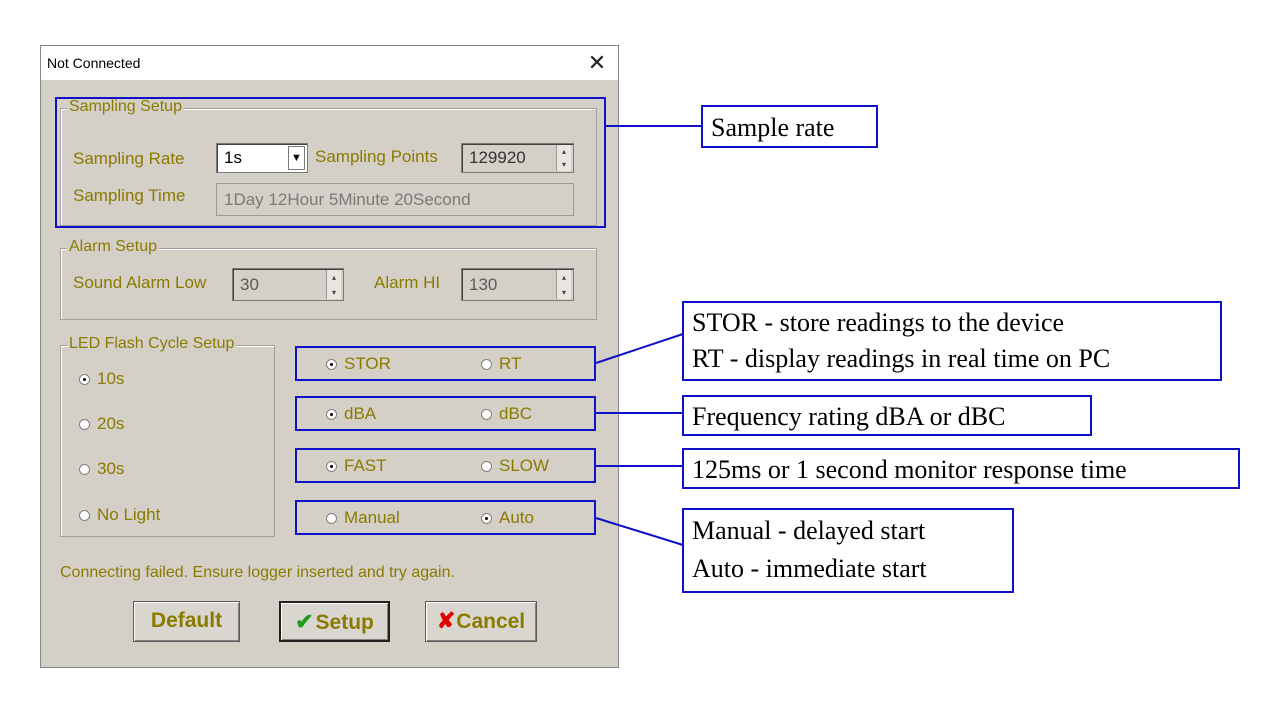 The height and width of the screenshot is (720, 1280). I want to click on connector-manual-auto, so click(639, 531).